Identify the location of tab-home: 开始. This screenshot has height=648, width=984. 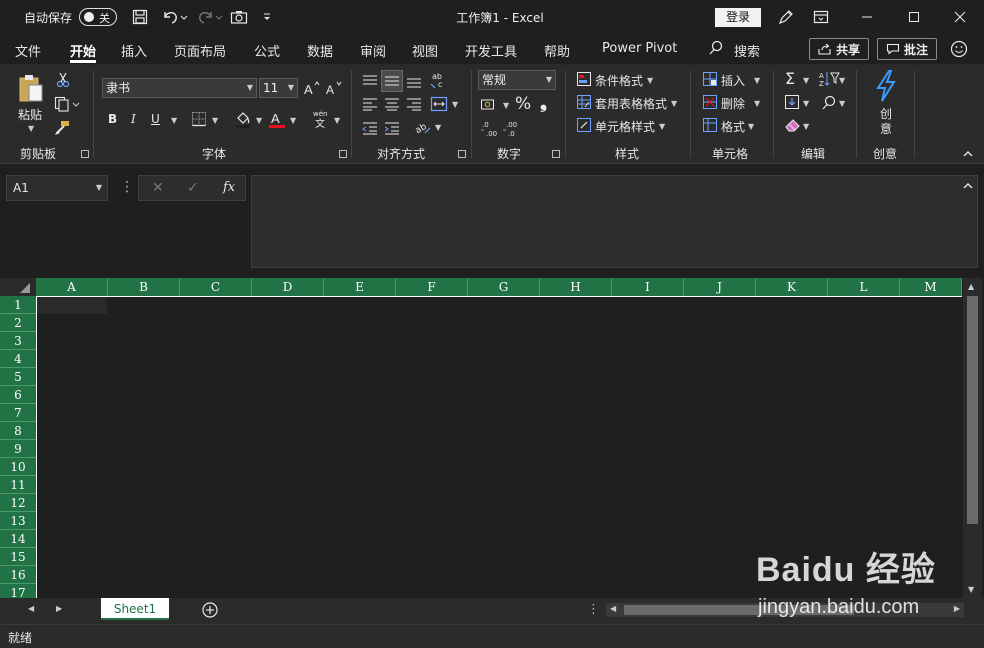
(83, 50).